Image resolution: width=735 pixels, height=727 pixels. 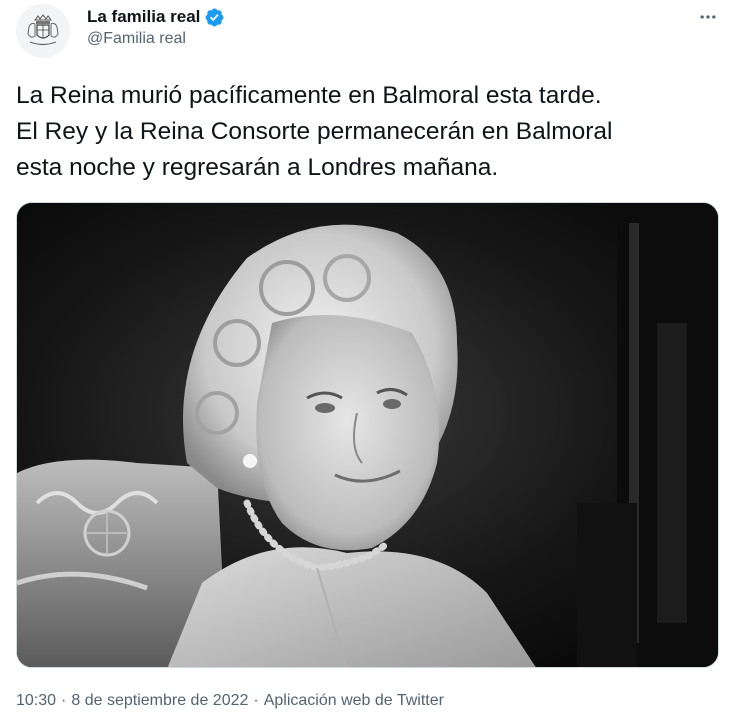 I want to click on more-options-icon, so click(x=708, y=17).